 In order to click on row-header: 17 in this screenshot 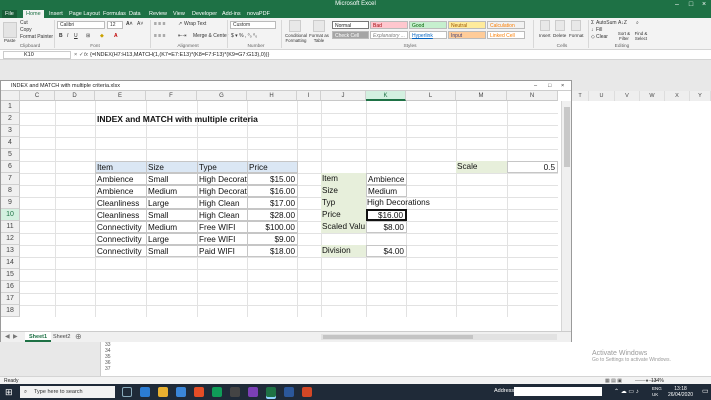, I will do `click(10, 299)`.